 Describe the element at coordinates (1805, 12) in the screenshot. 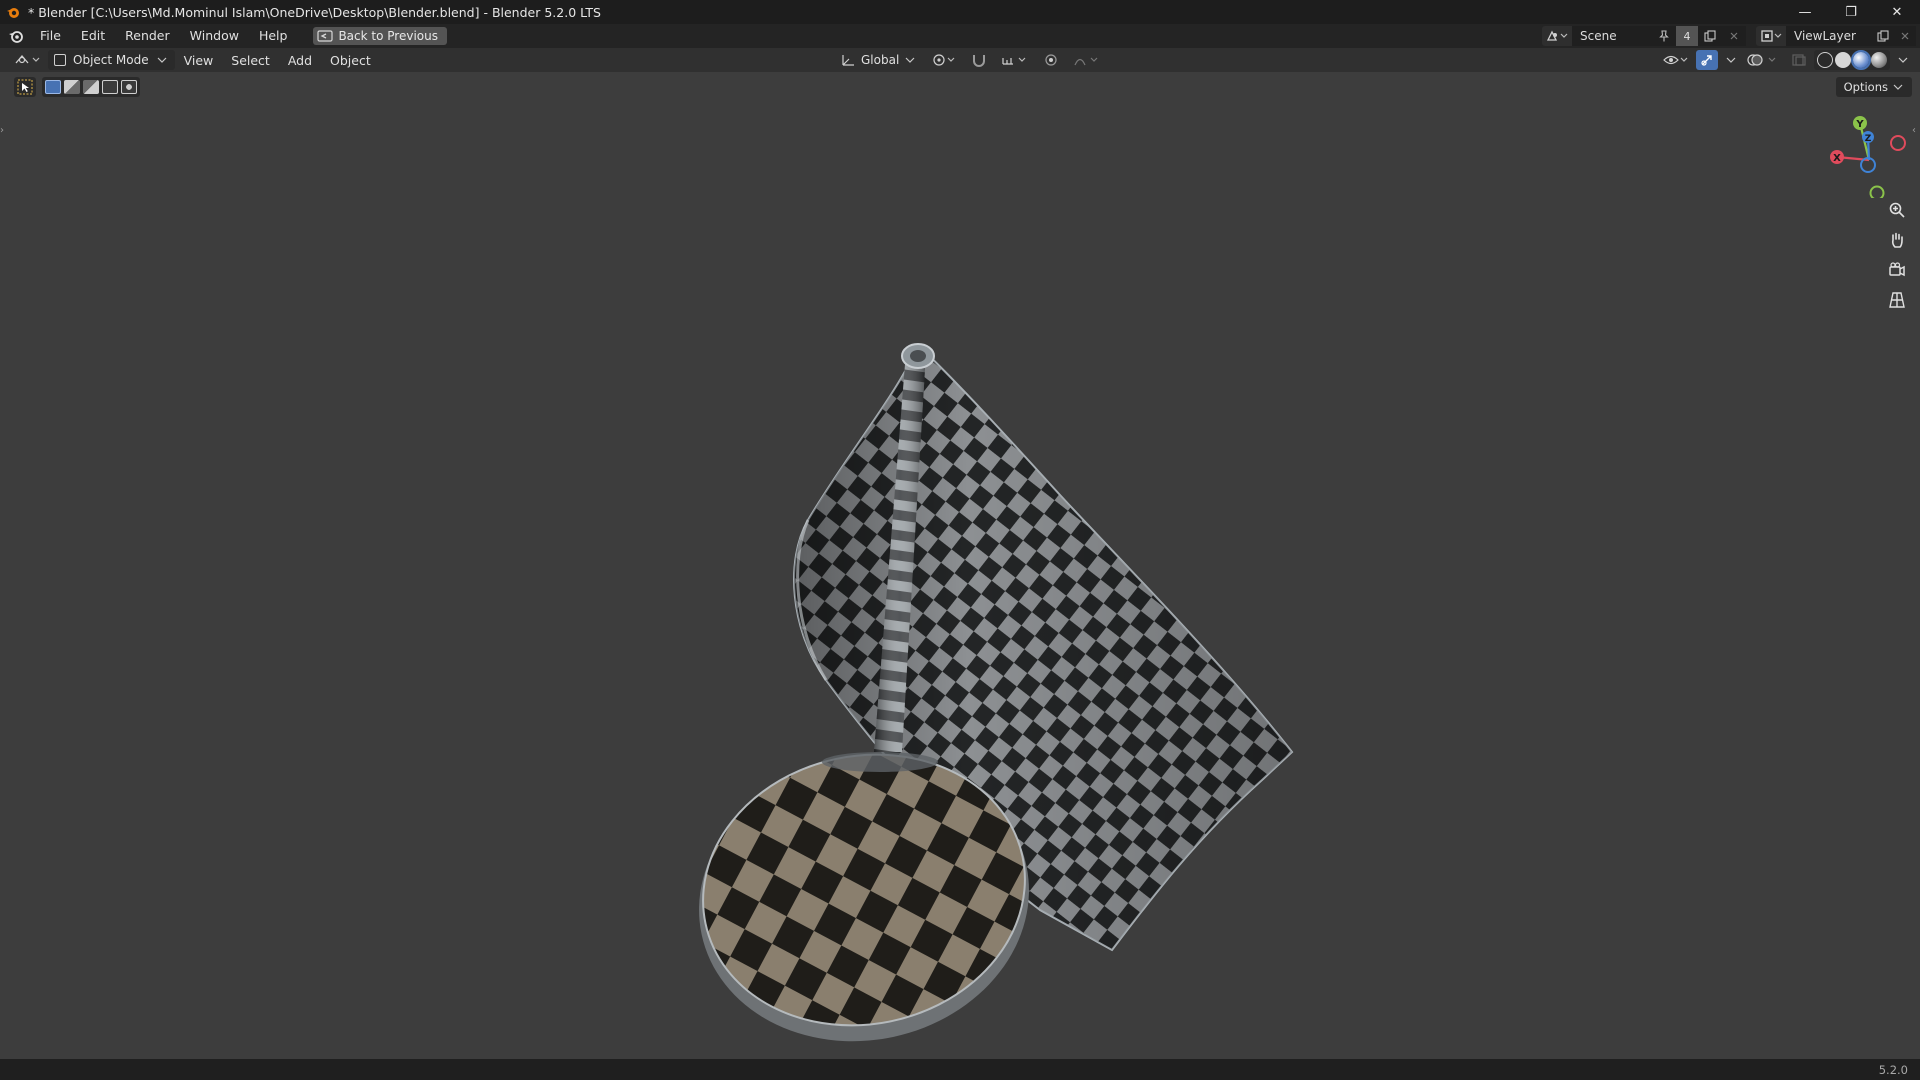

I see `minimize-button: —` at that location.